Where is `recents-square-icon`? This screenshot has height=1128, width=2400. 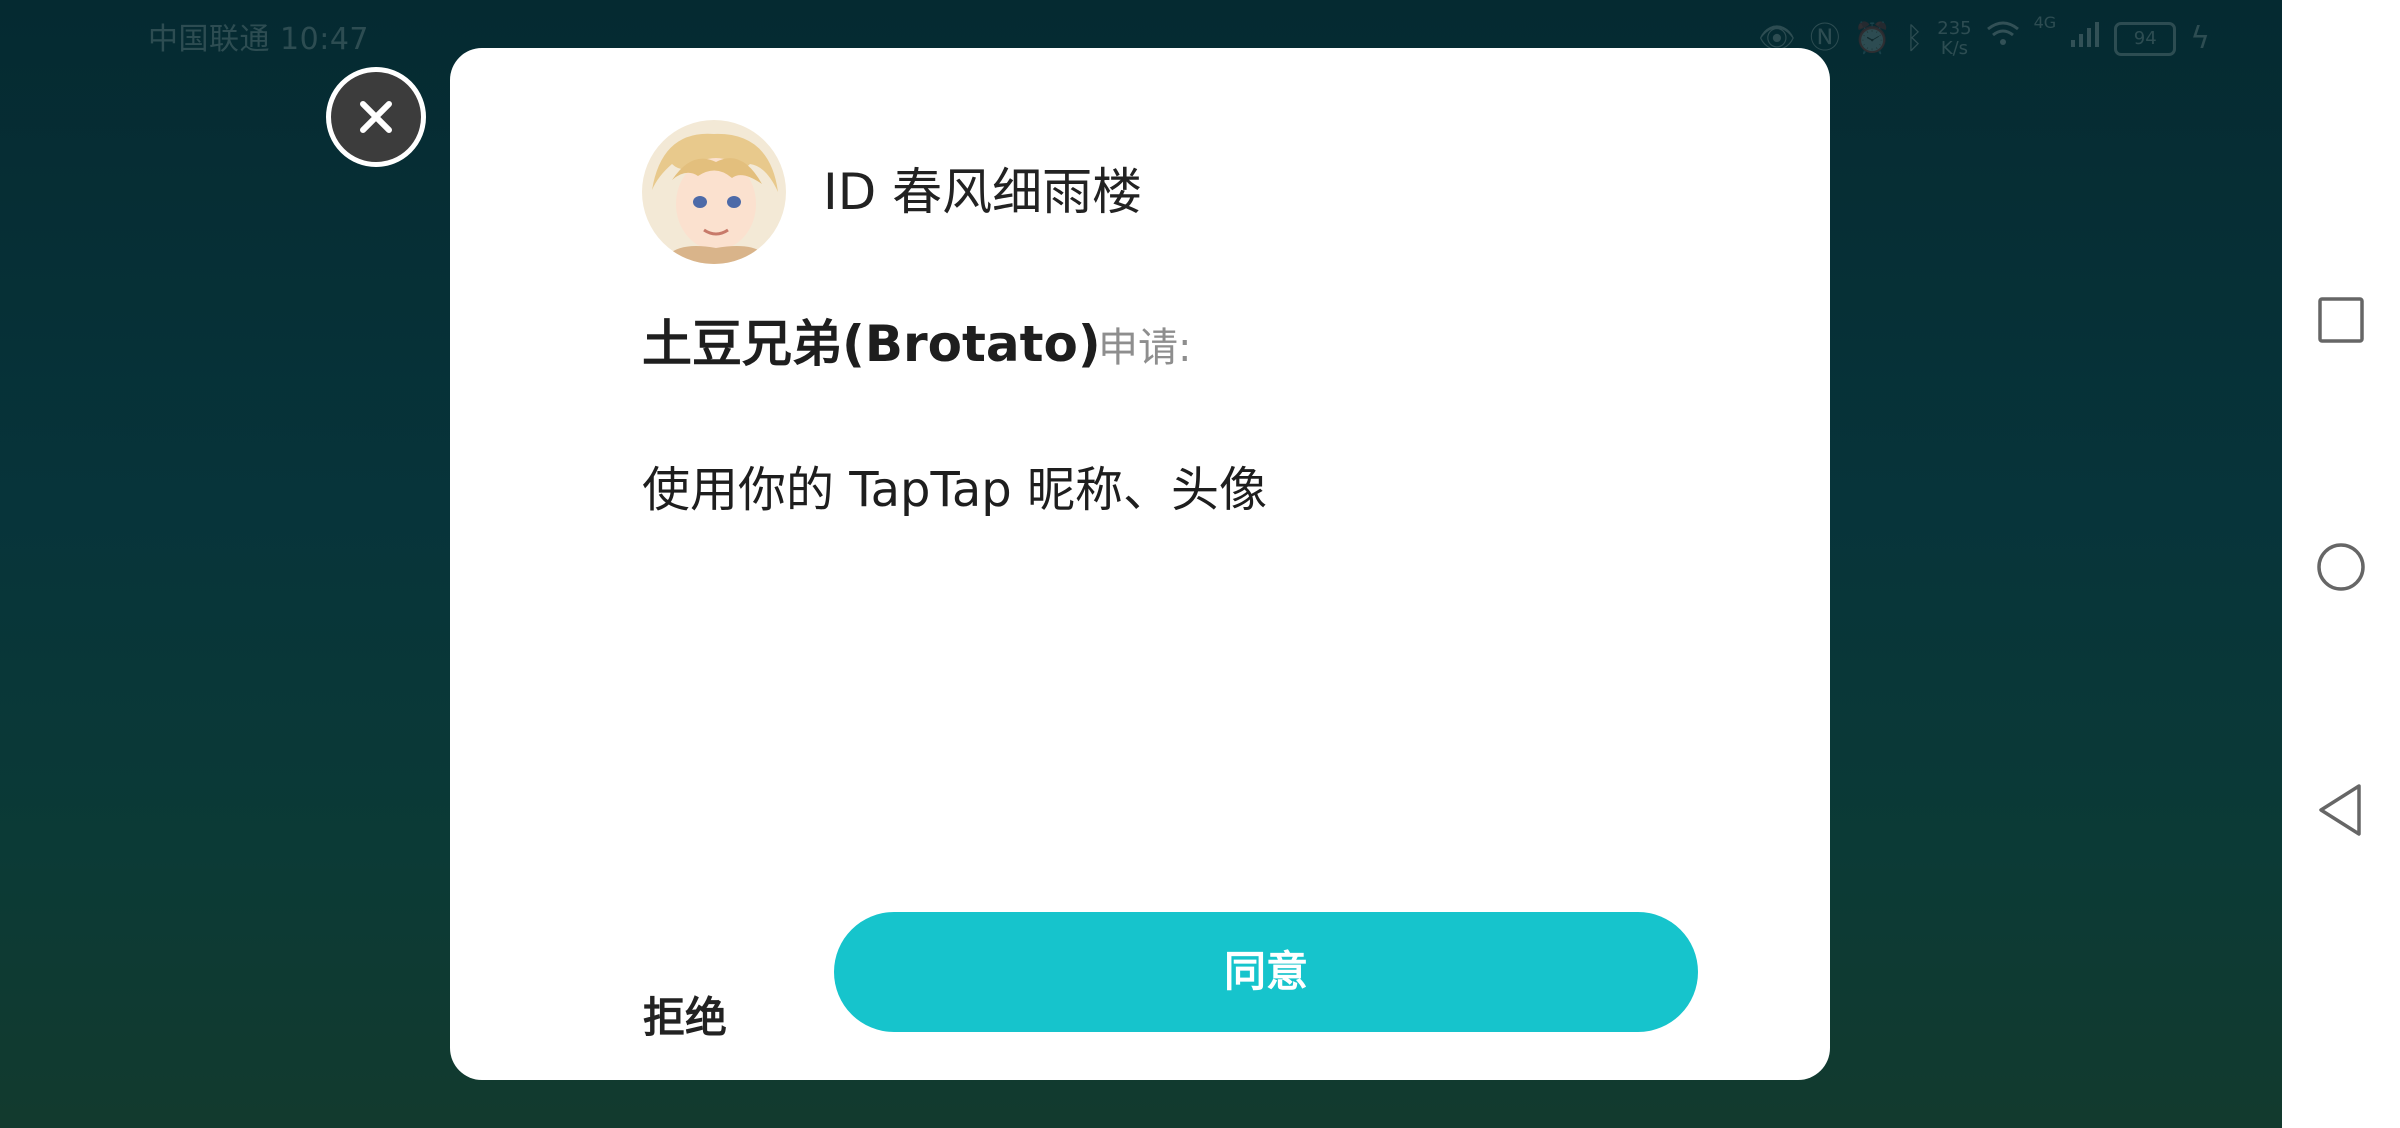 recents-square-icon is located at coordinates (2341, 320).